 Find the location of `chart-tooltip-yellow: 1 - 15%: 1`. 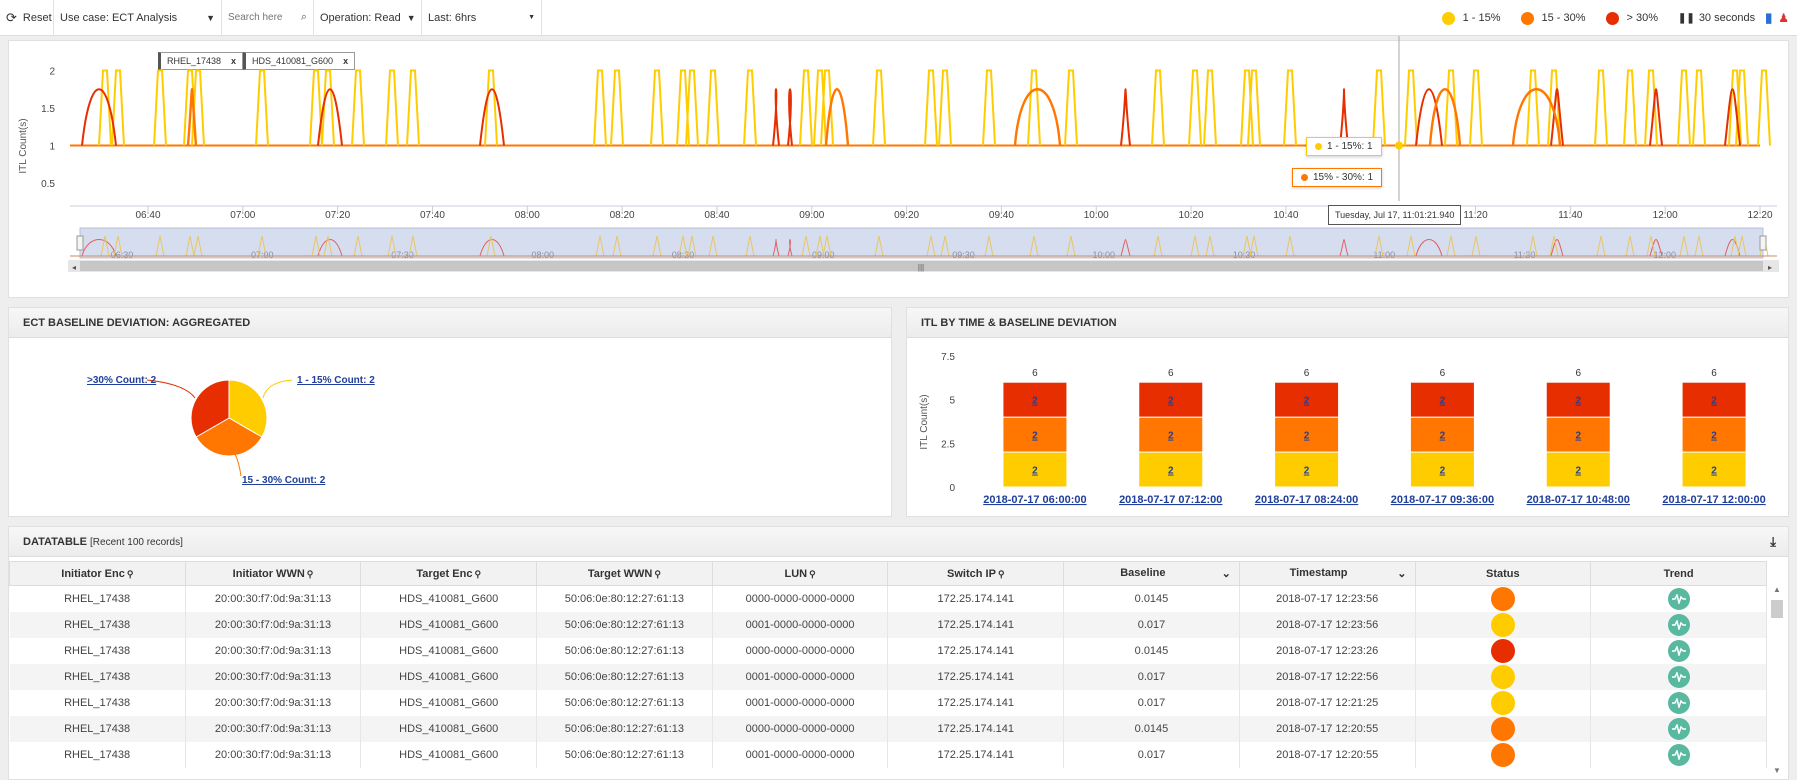

chart-tooltip-yellow: 1 - 15%: 1 is located at coordinates (1344, 146).